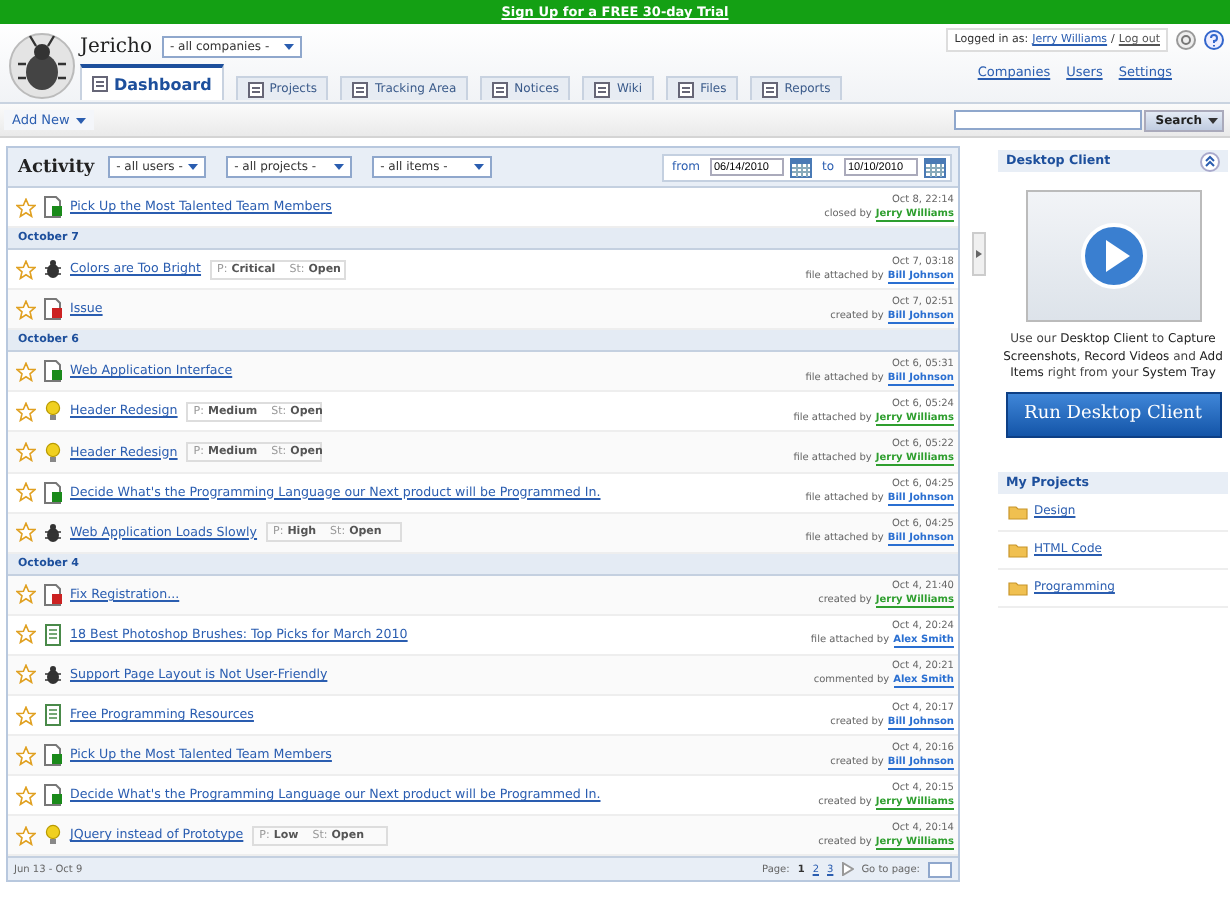  Describe the element at coordinates (1214, 40) in the screenshot. I see `help-icon` at that location.